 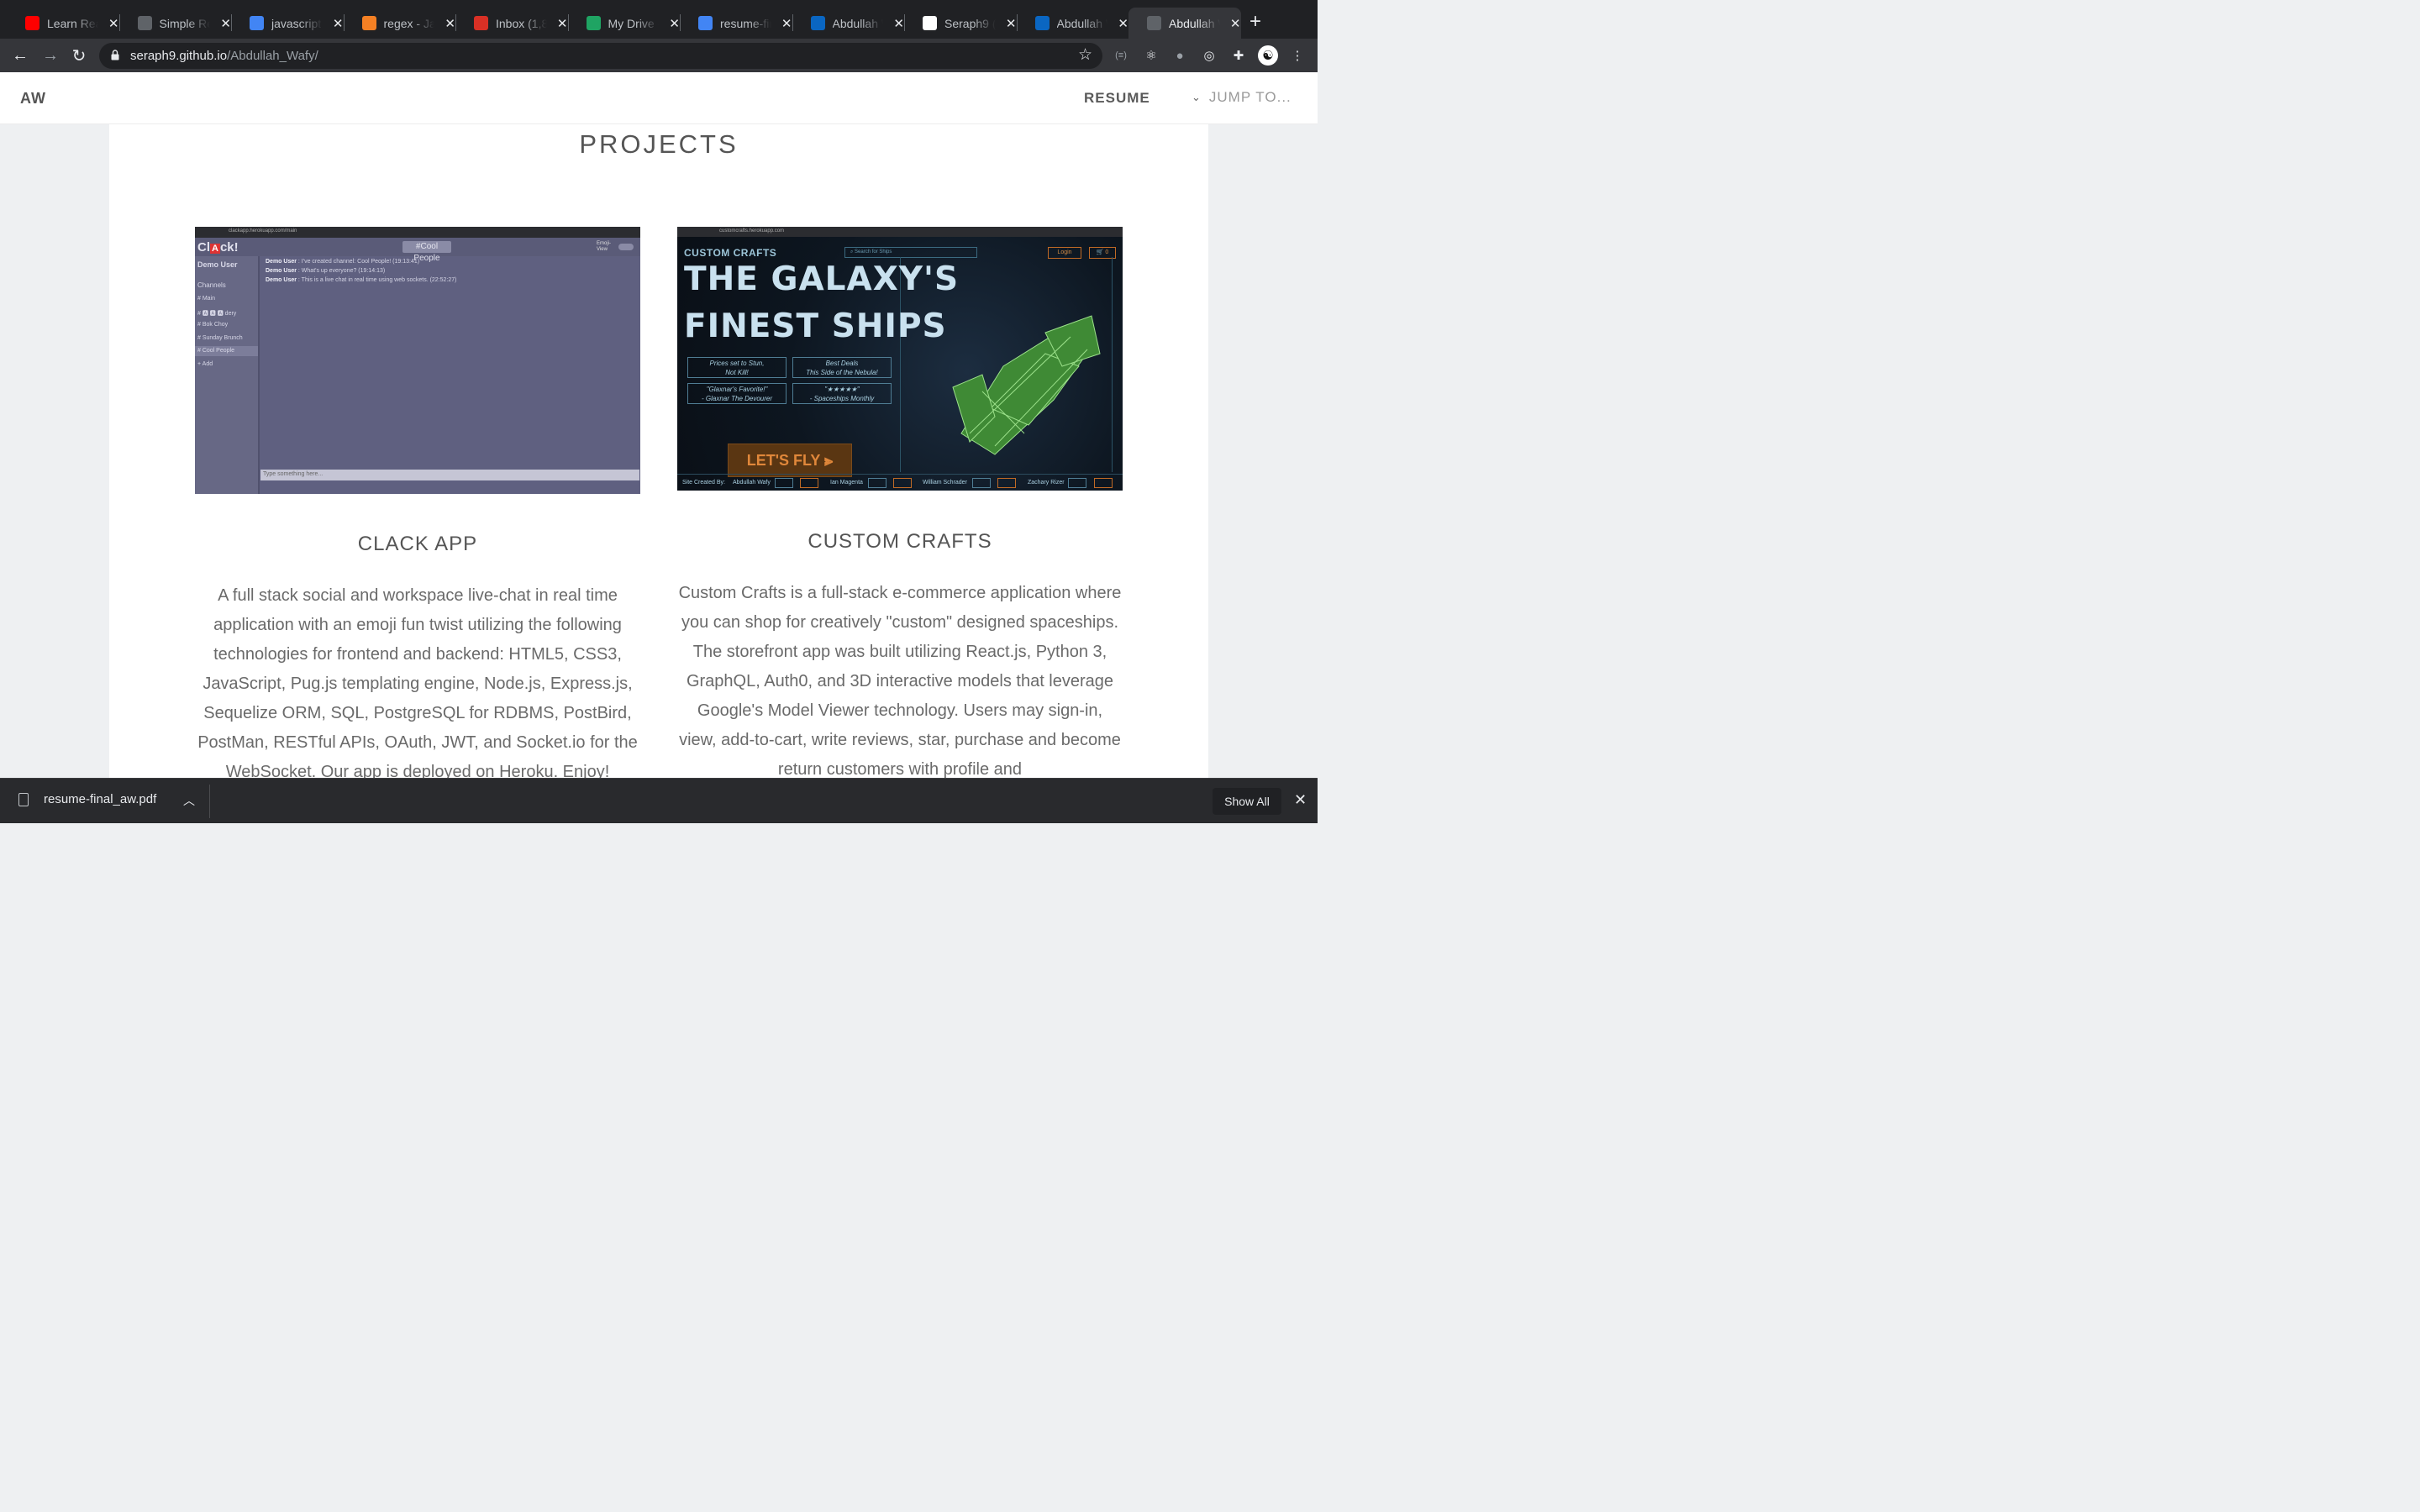 What do you see at coordinates (1117, 98) in the screenshot?
I see `resume-link: RESUME` at bounding box center [1117, 98].